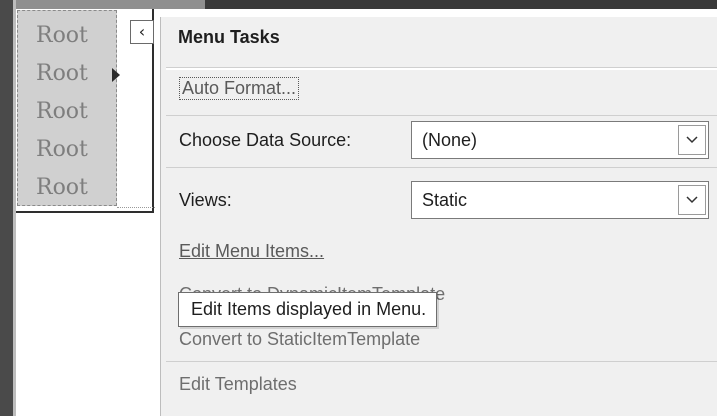  I want to click on control-tab-strip, so click(102, 4).